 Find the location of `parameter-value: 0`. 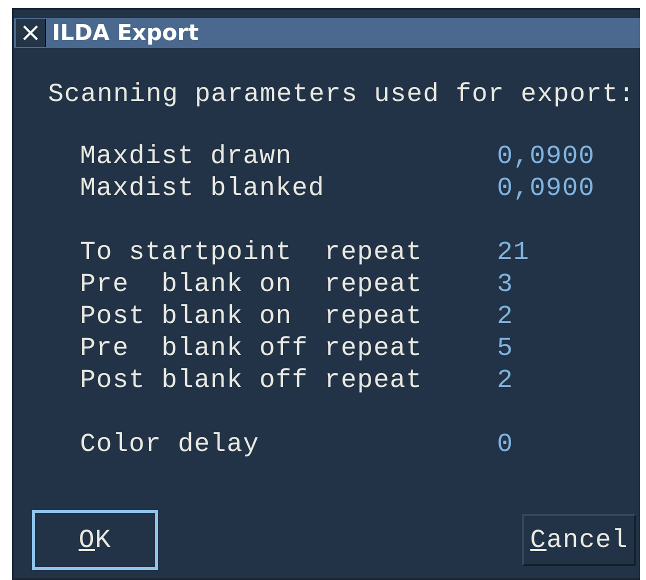

parameter-value: 0 is located at coordinates (505, 444).